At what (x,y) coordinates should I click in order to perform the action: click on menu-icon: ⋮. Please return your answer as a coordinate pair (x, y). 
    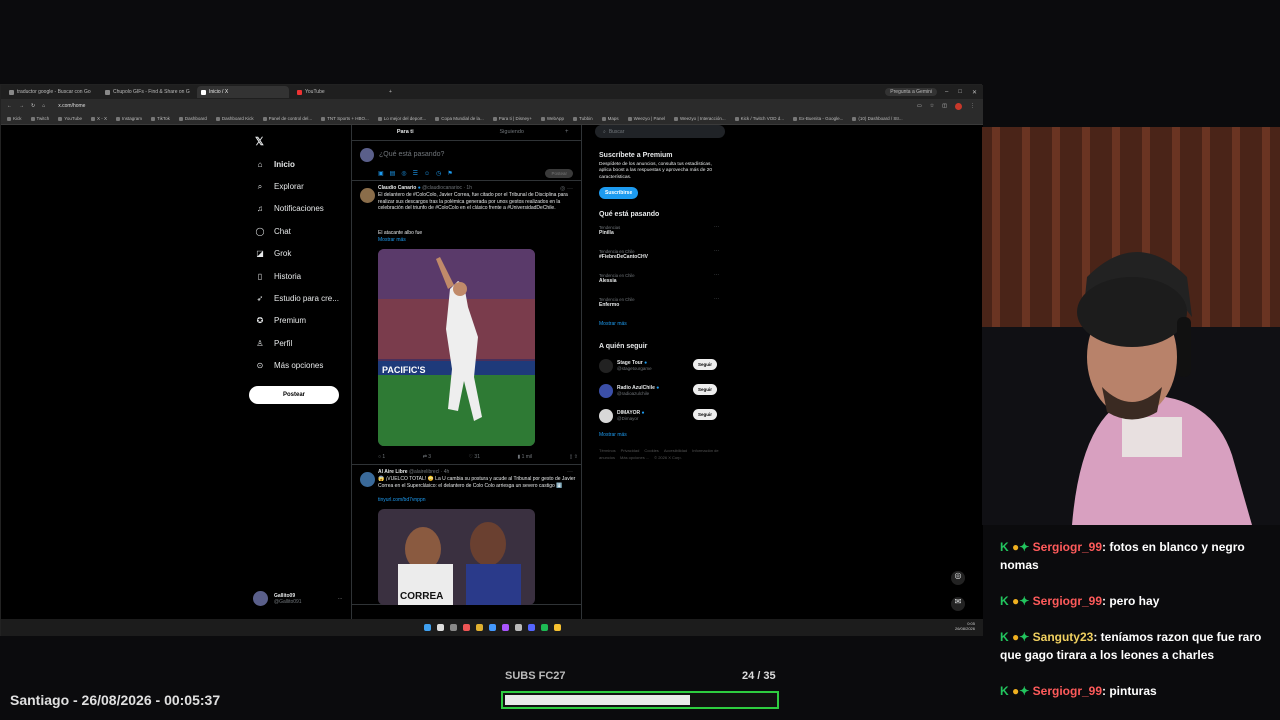
    Looking at the image, I should click on (972, 106).